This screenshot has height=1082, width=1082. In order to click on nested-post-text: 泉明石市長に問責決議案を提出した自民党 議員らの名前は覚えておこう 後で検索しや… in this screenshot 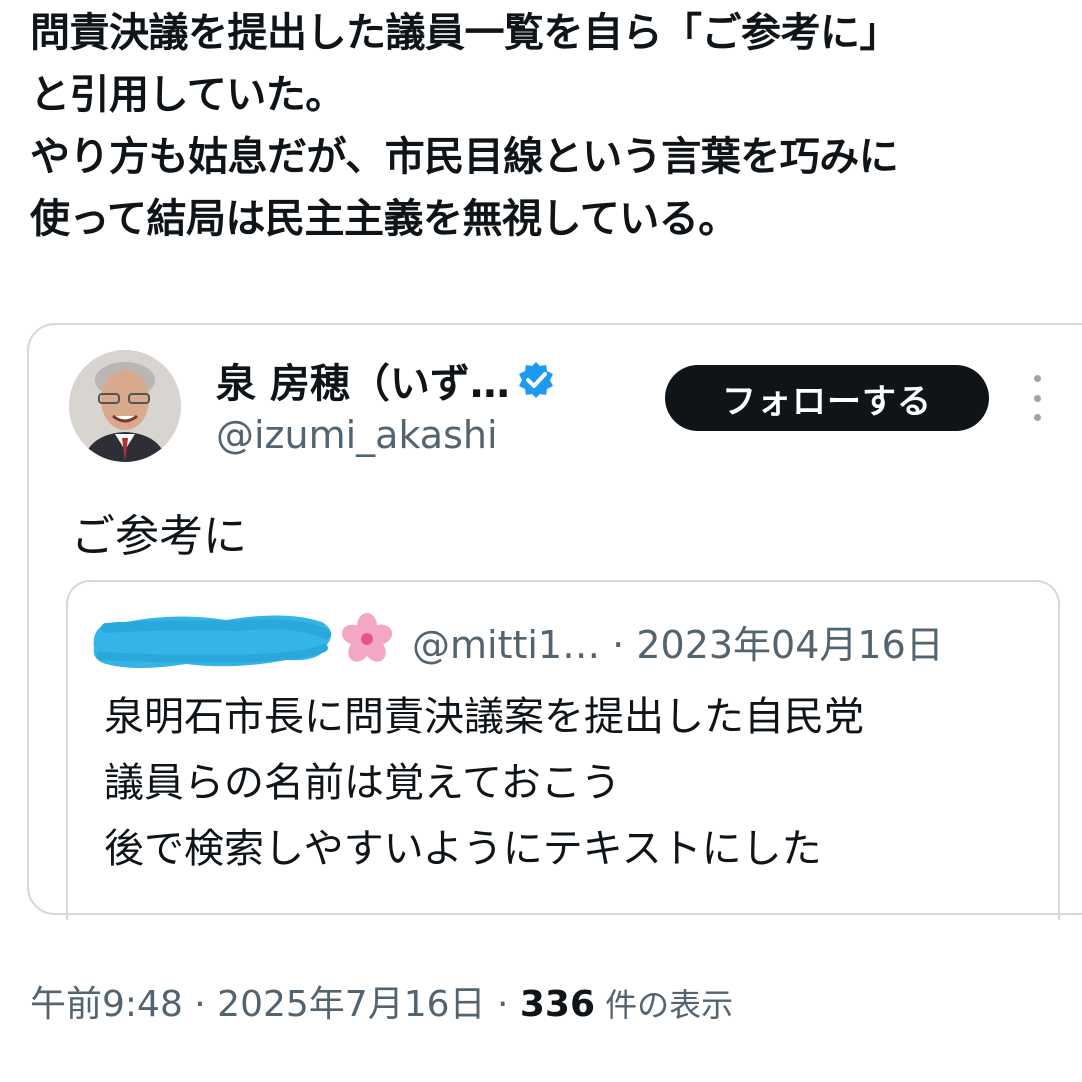, I will do `click(484, 783)`.